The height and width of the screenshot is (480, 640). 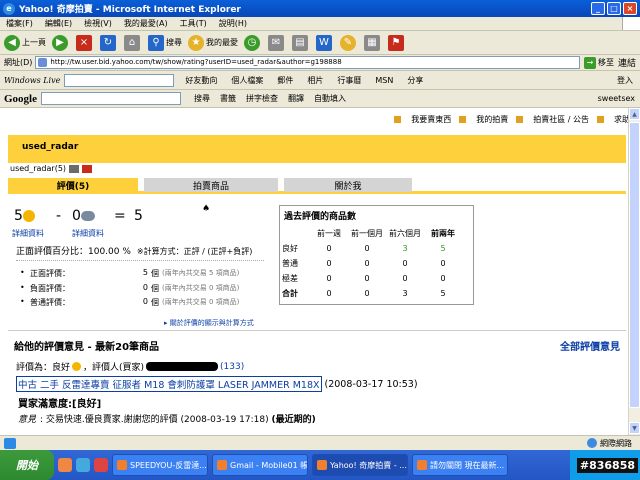 I want to click on scroll-up-icon: ▲, so click(x=634, y=114).